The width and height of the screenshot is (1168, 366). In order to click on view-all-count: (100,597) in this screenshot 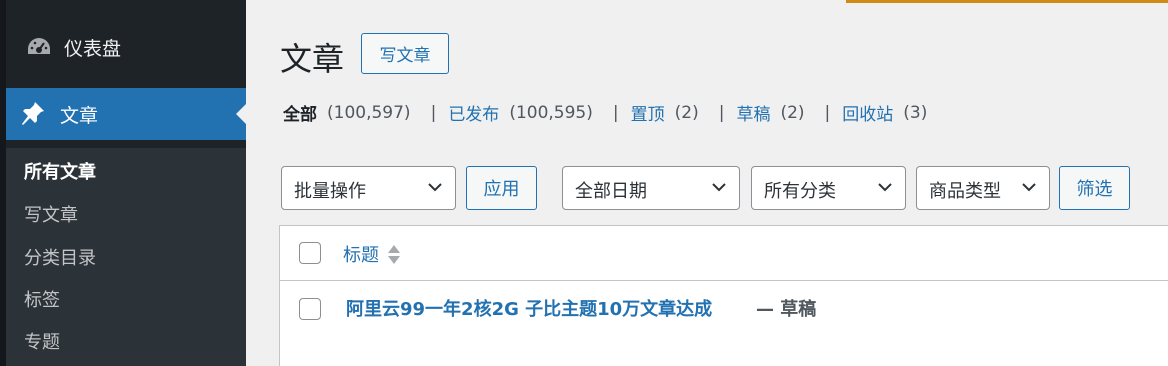, I will do `click(369, 112)`.